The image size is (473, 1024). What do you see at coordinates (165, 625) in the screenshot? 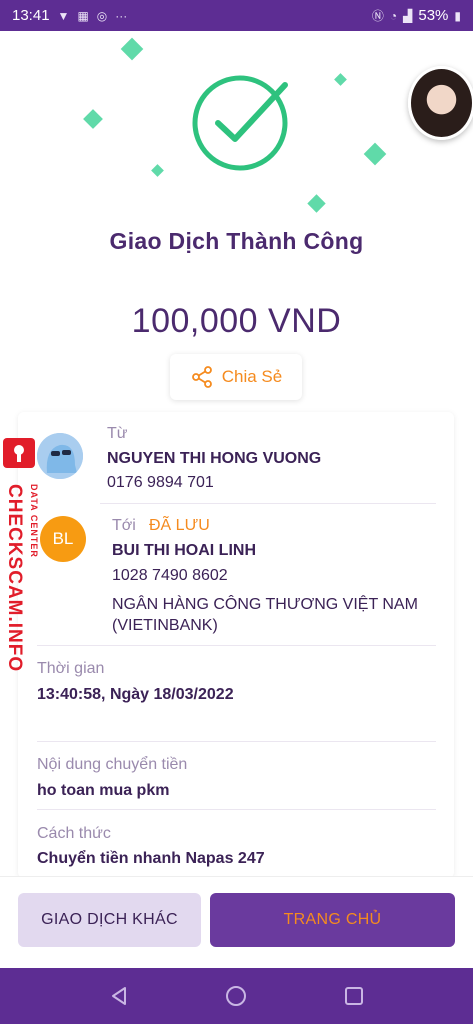
I see `recipient-bank-short: (VIETINBANK)` at bounding box center [165, 625].